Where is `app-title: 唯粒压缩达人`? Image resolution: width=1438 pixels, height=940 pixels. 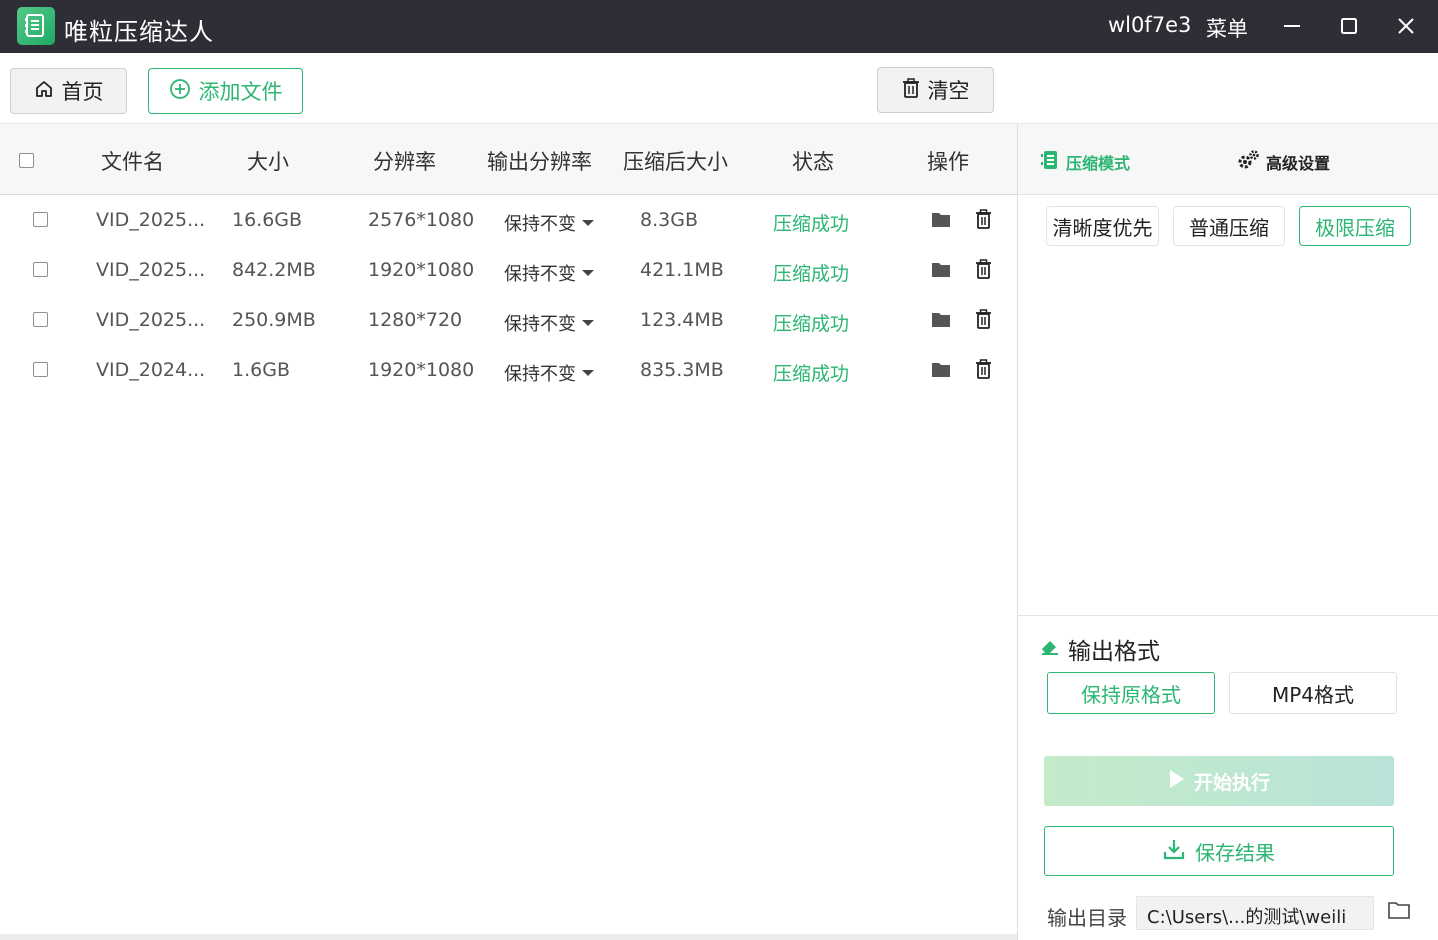
app-title: 唯粒压缩达人 is located at coordinates (139, 32).